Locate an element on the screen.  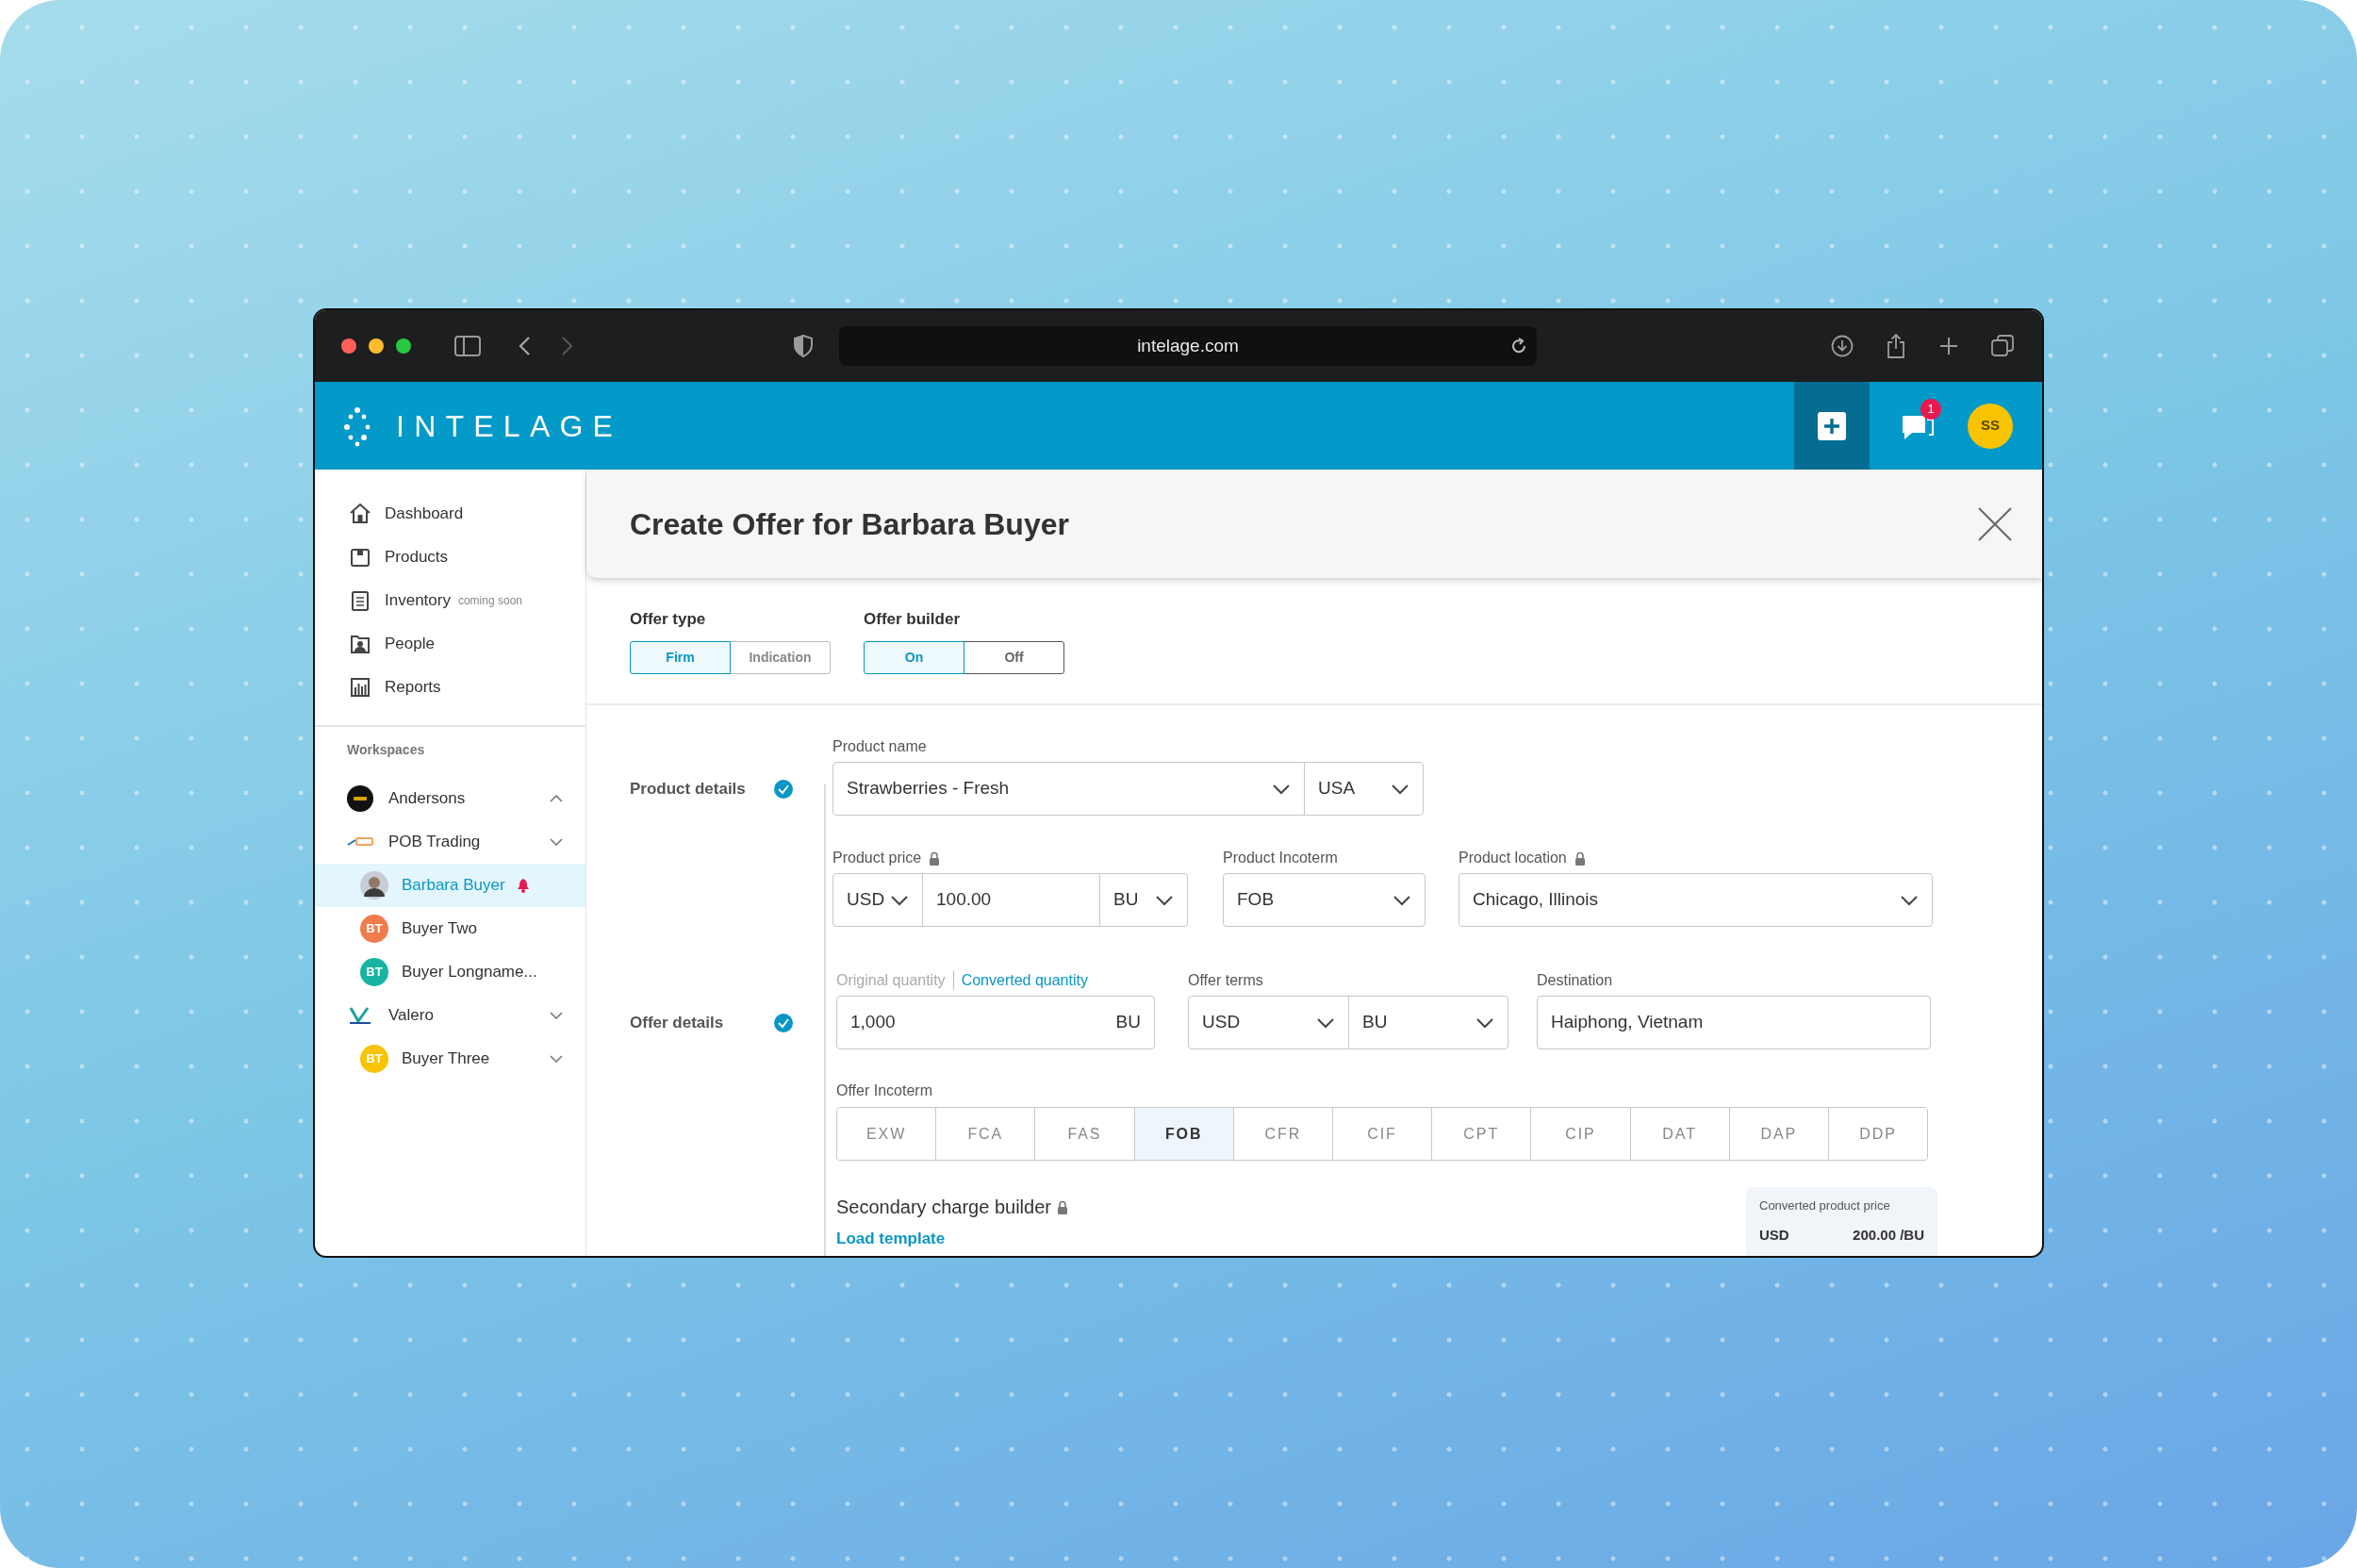
box-icon is located at coordinates (360, 557).